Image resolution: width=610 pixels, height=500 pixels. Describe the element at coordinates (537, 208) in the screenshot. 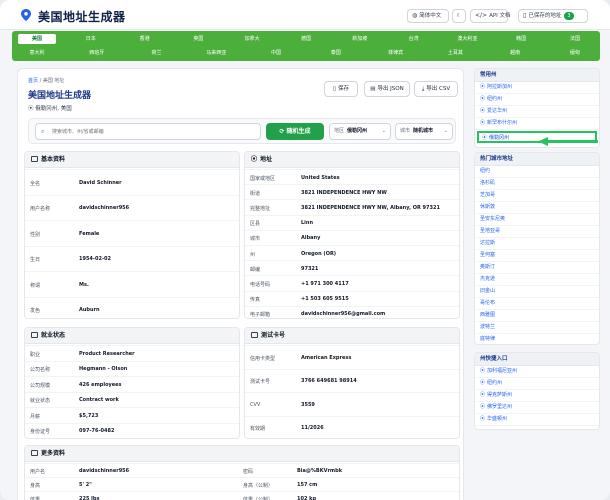

I see `sidebar-item: 休斯敦` at that location.